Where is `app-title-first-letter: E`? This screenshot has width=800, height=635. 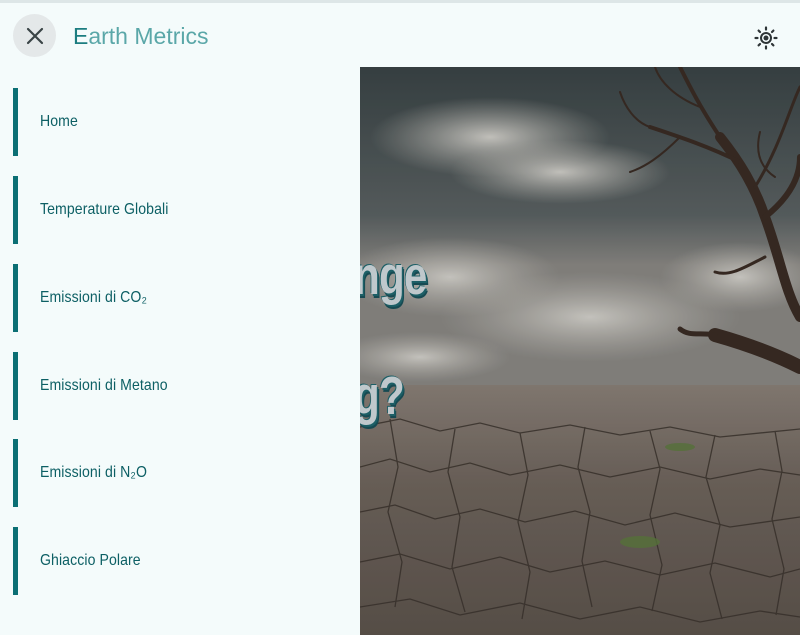 app-title-first-letter: E is located at coordinates (81, 36).